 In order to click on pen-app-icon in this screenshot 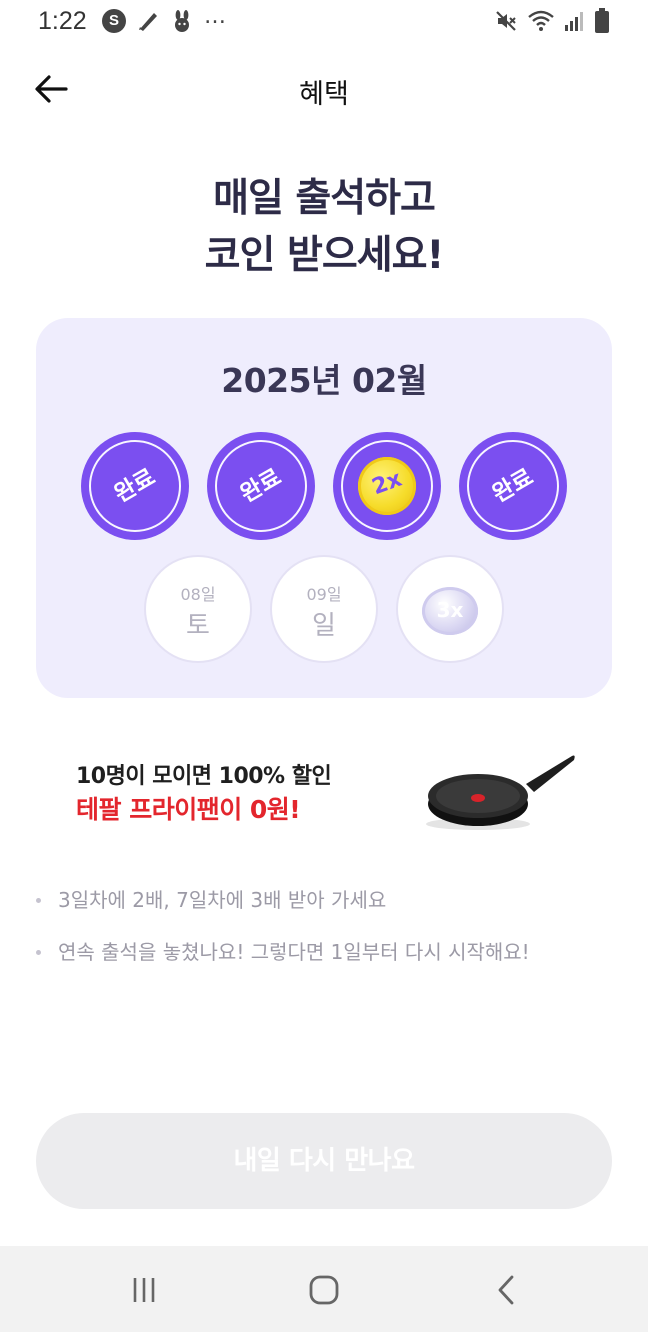, I will do `click(148, 21)`.